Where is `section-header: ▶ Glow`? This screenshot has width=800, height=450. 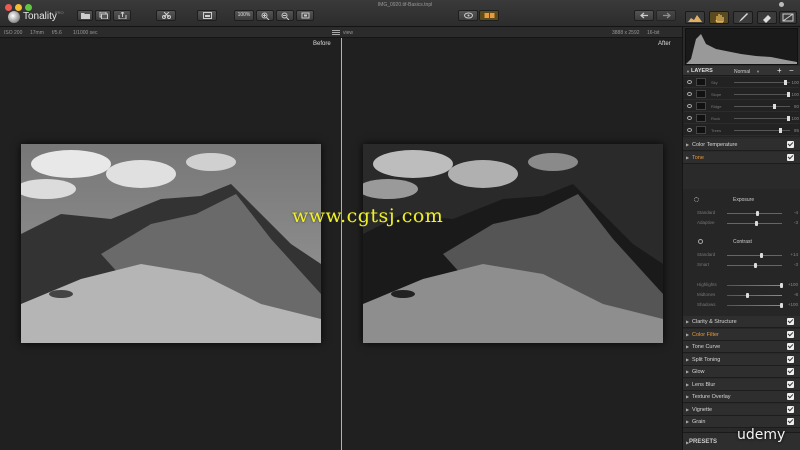 section-header: ▶ Glow is located at coordinates (741, 372).